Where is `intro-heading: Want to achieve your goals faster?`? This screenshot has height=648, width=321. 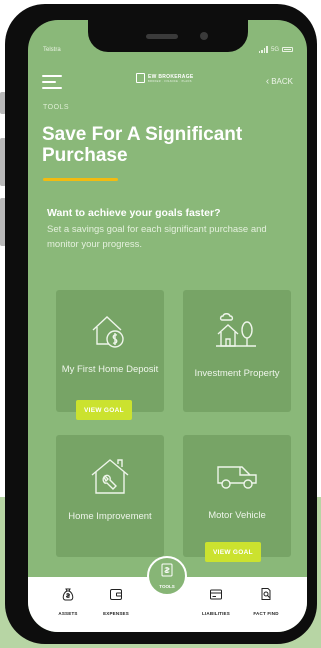 intro-heading: Want to achieve your goals faster? is located at coordinates (134, 213).